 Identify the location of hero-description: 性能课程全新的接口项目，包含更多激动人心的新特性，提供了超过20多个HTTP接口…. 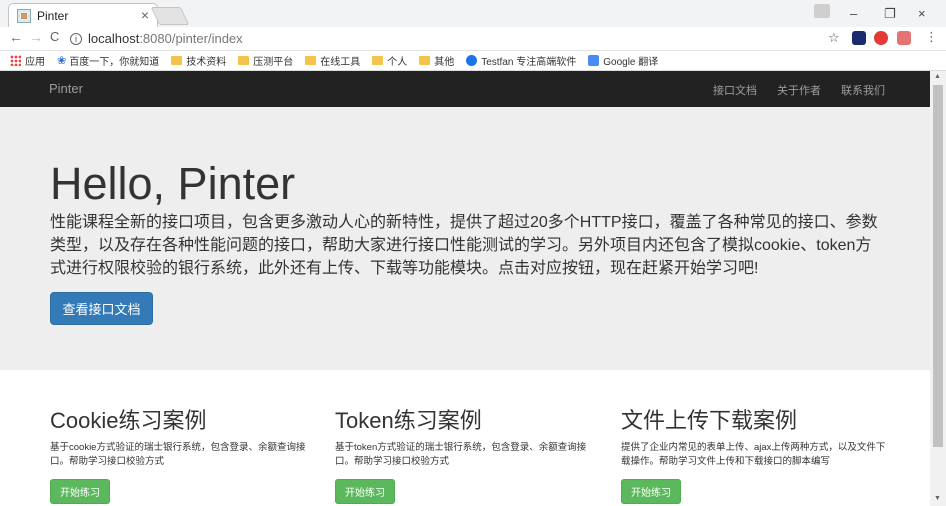
(464, 245).